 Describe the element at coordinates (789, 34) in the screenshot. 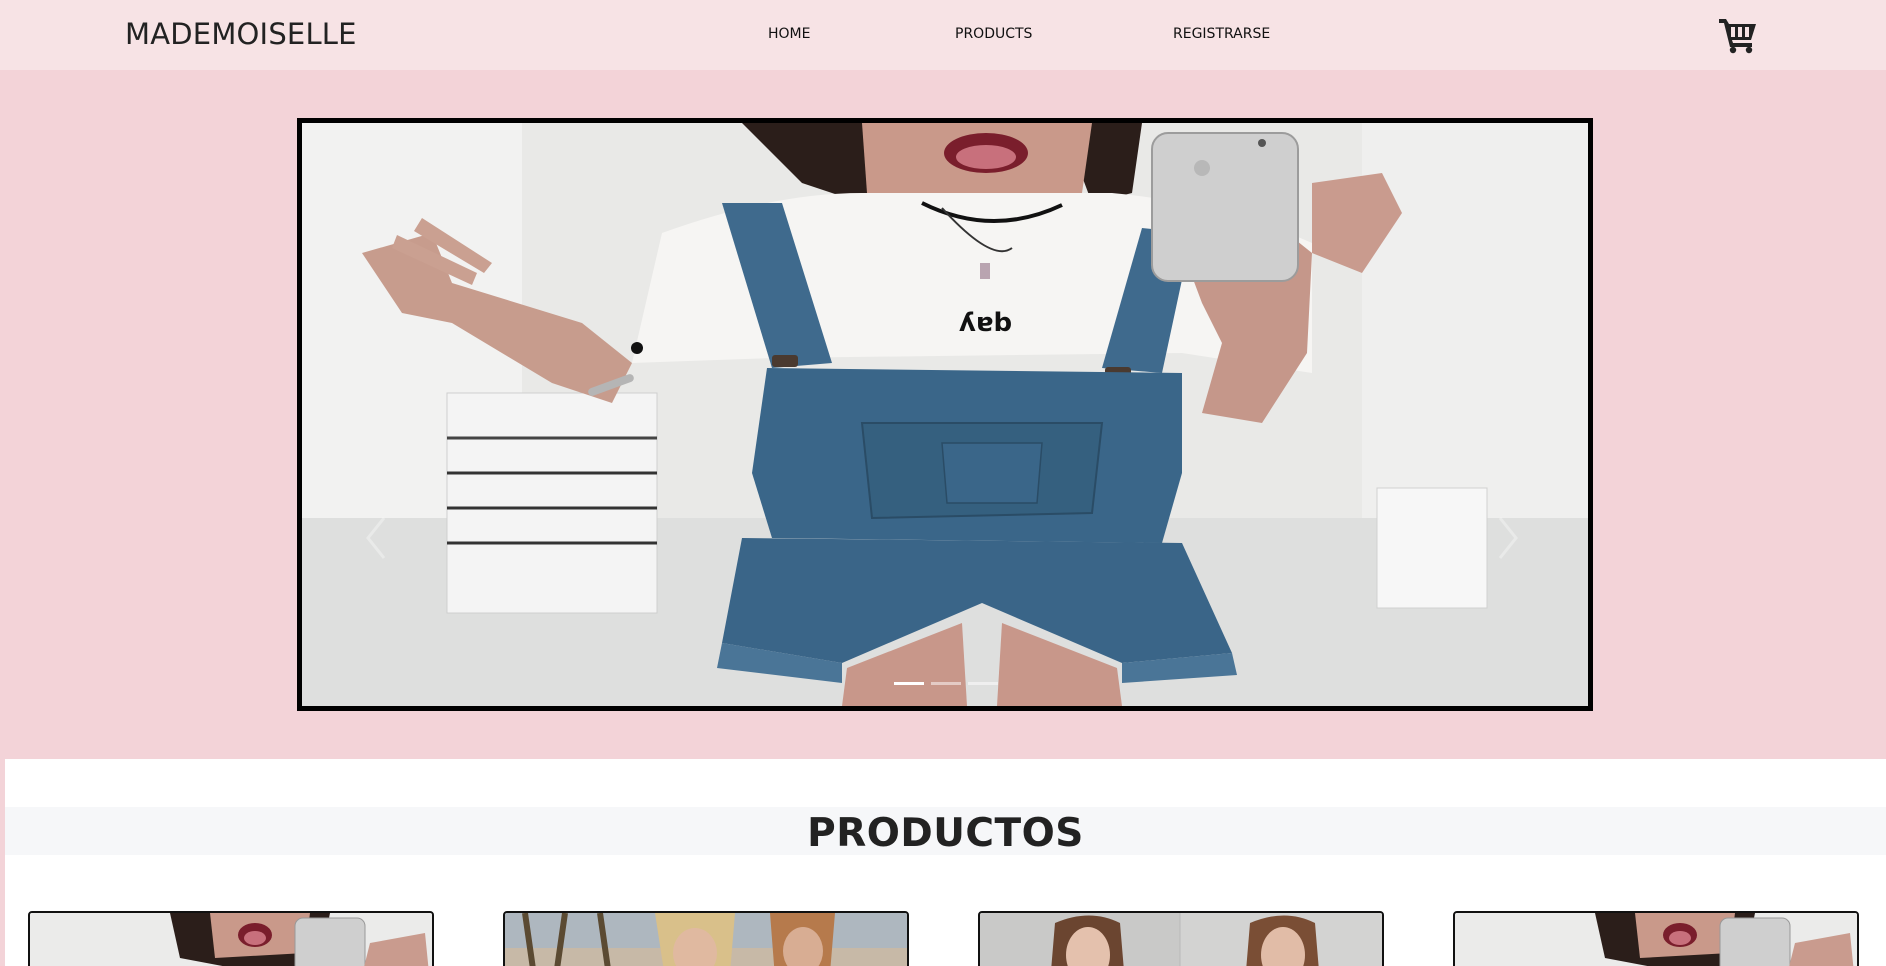

I see `nav-link-home: HOME` at that location.